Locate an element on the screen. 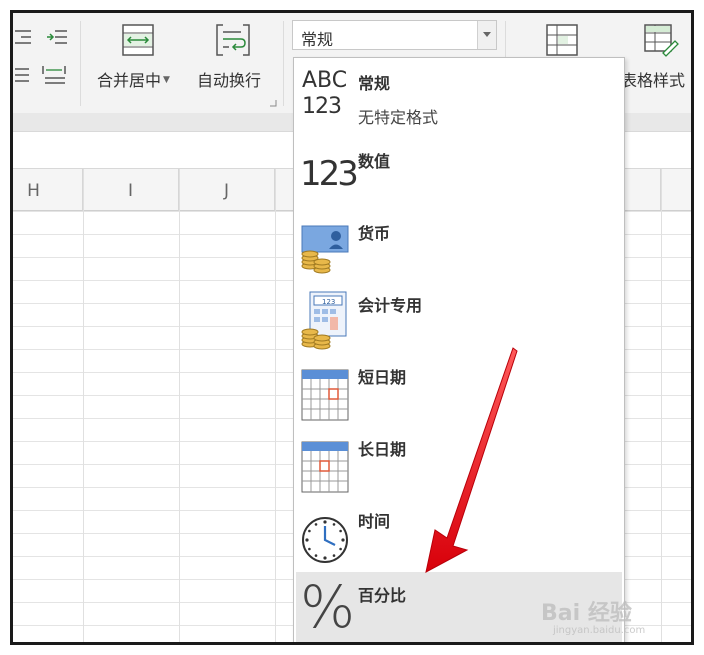 The width and height of the screenshot is (704, 655). chevron-down-icon is located at coordinates (487, 34).